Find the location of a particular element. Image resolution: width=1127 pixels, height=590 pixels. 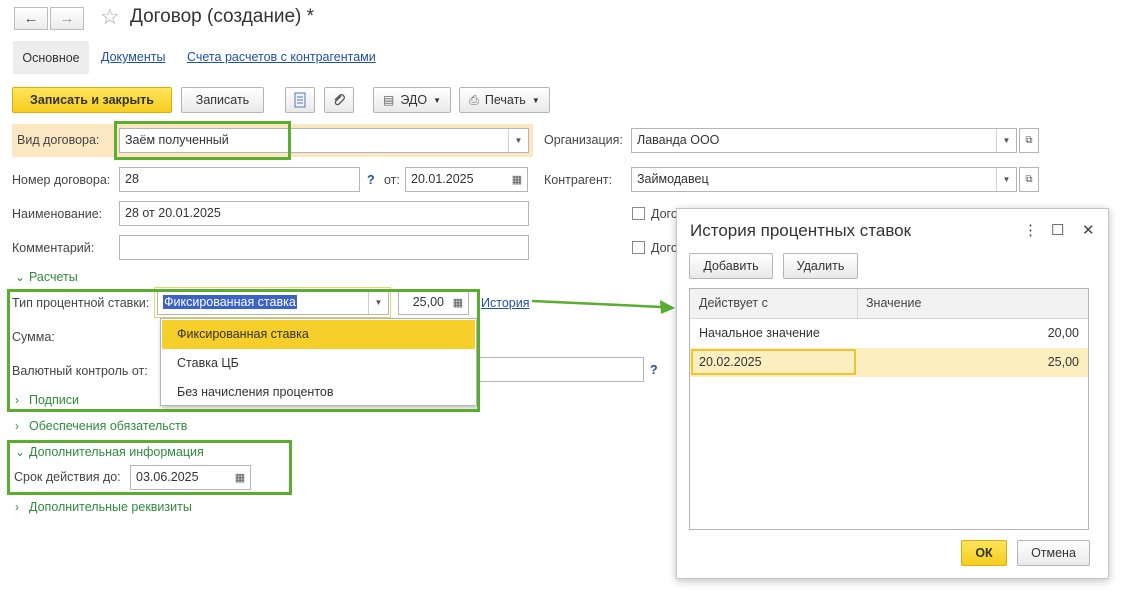

number-field: 28 is located at coordinates (239, 179).